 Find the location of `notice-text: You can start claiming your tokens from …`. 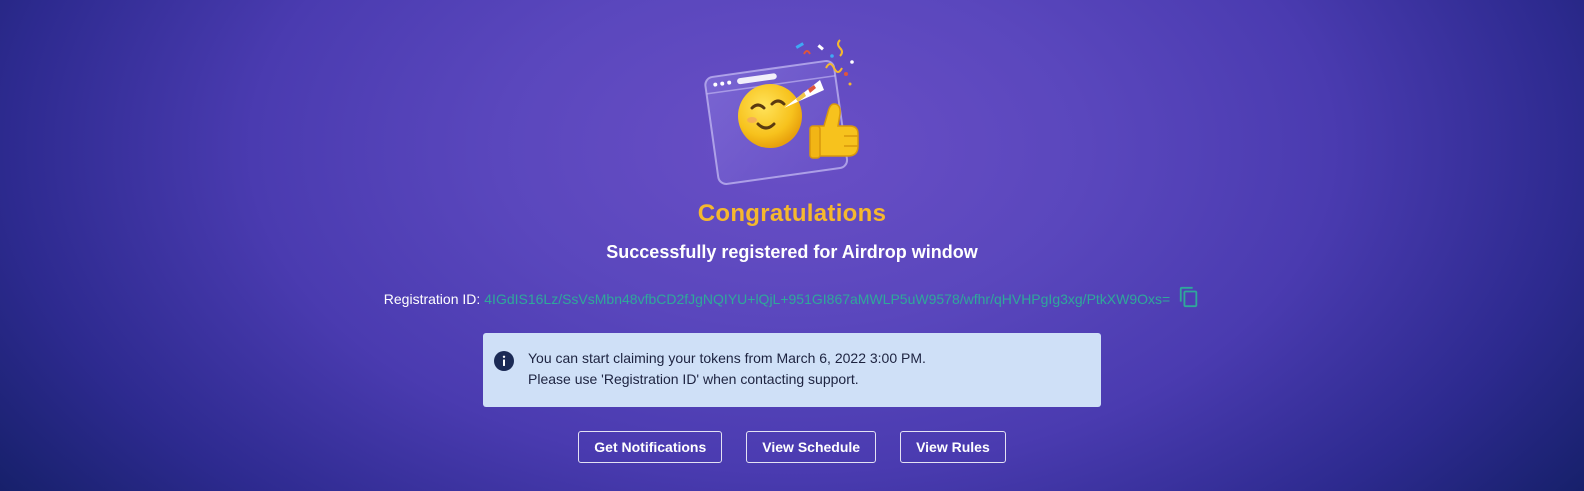

notice-text: You can start claiming your tokens from … is located at coordinates (727, 369).